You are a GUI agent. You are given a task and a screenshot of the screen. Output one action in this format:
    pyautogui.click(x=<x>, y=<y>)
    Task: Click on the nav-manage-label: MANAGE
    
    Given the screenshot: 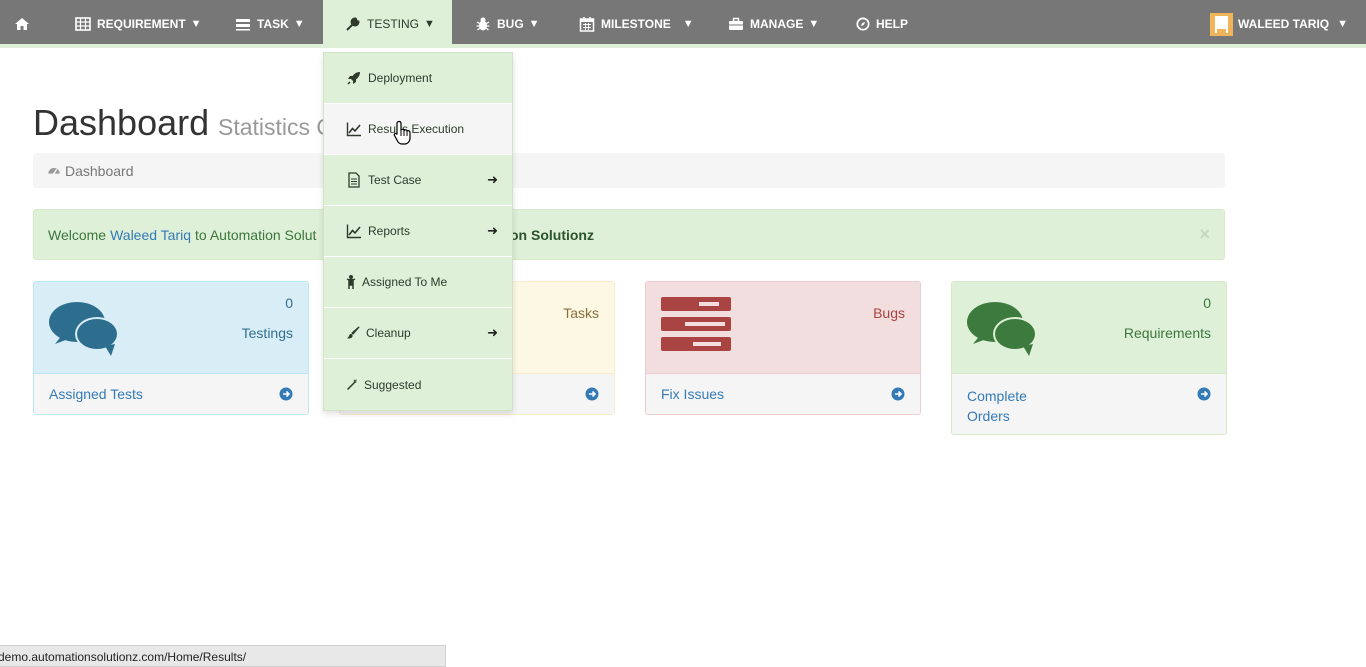 What is the action you would take?
    pyautogui.click(x=777, y=24)
    